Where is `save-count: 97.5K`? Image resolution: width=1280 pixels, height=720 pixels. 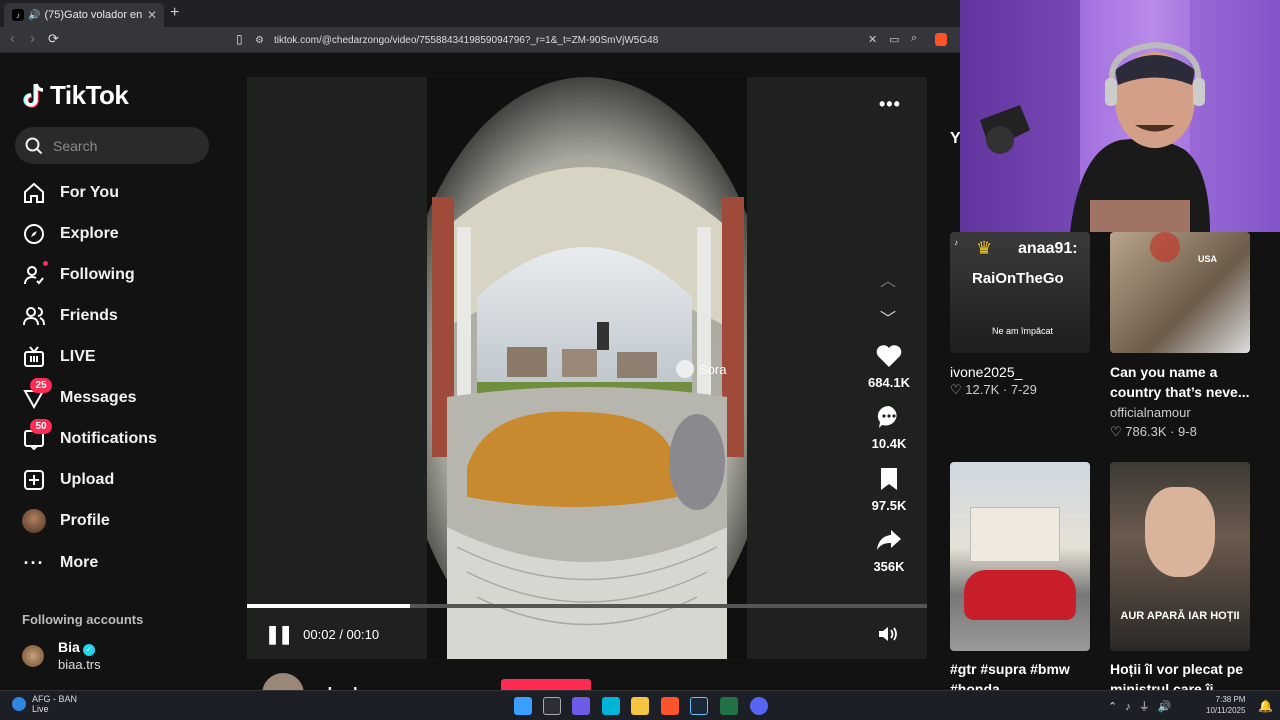
save-count: 97.5K is located at coordinates (889, 505).